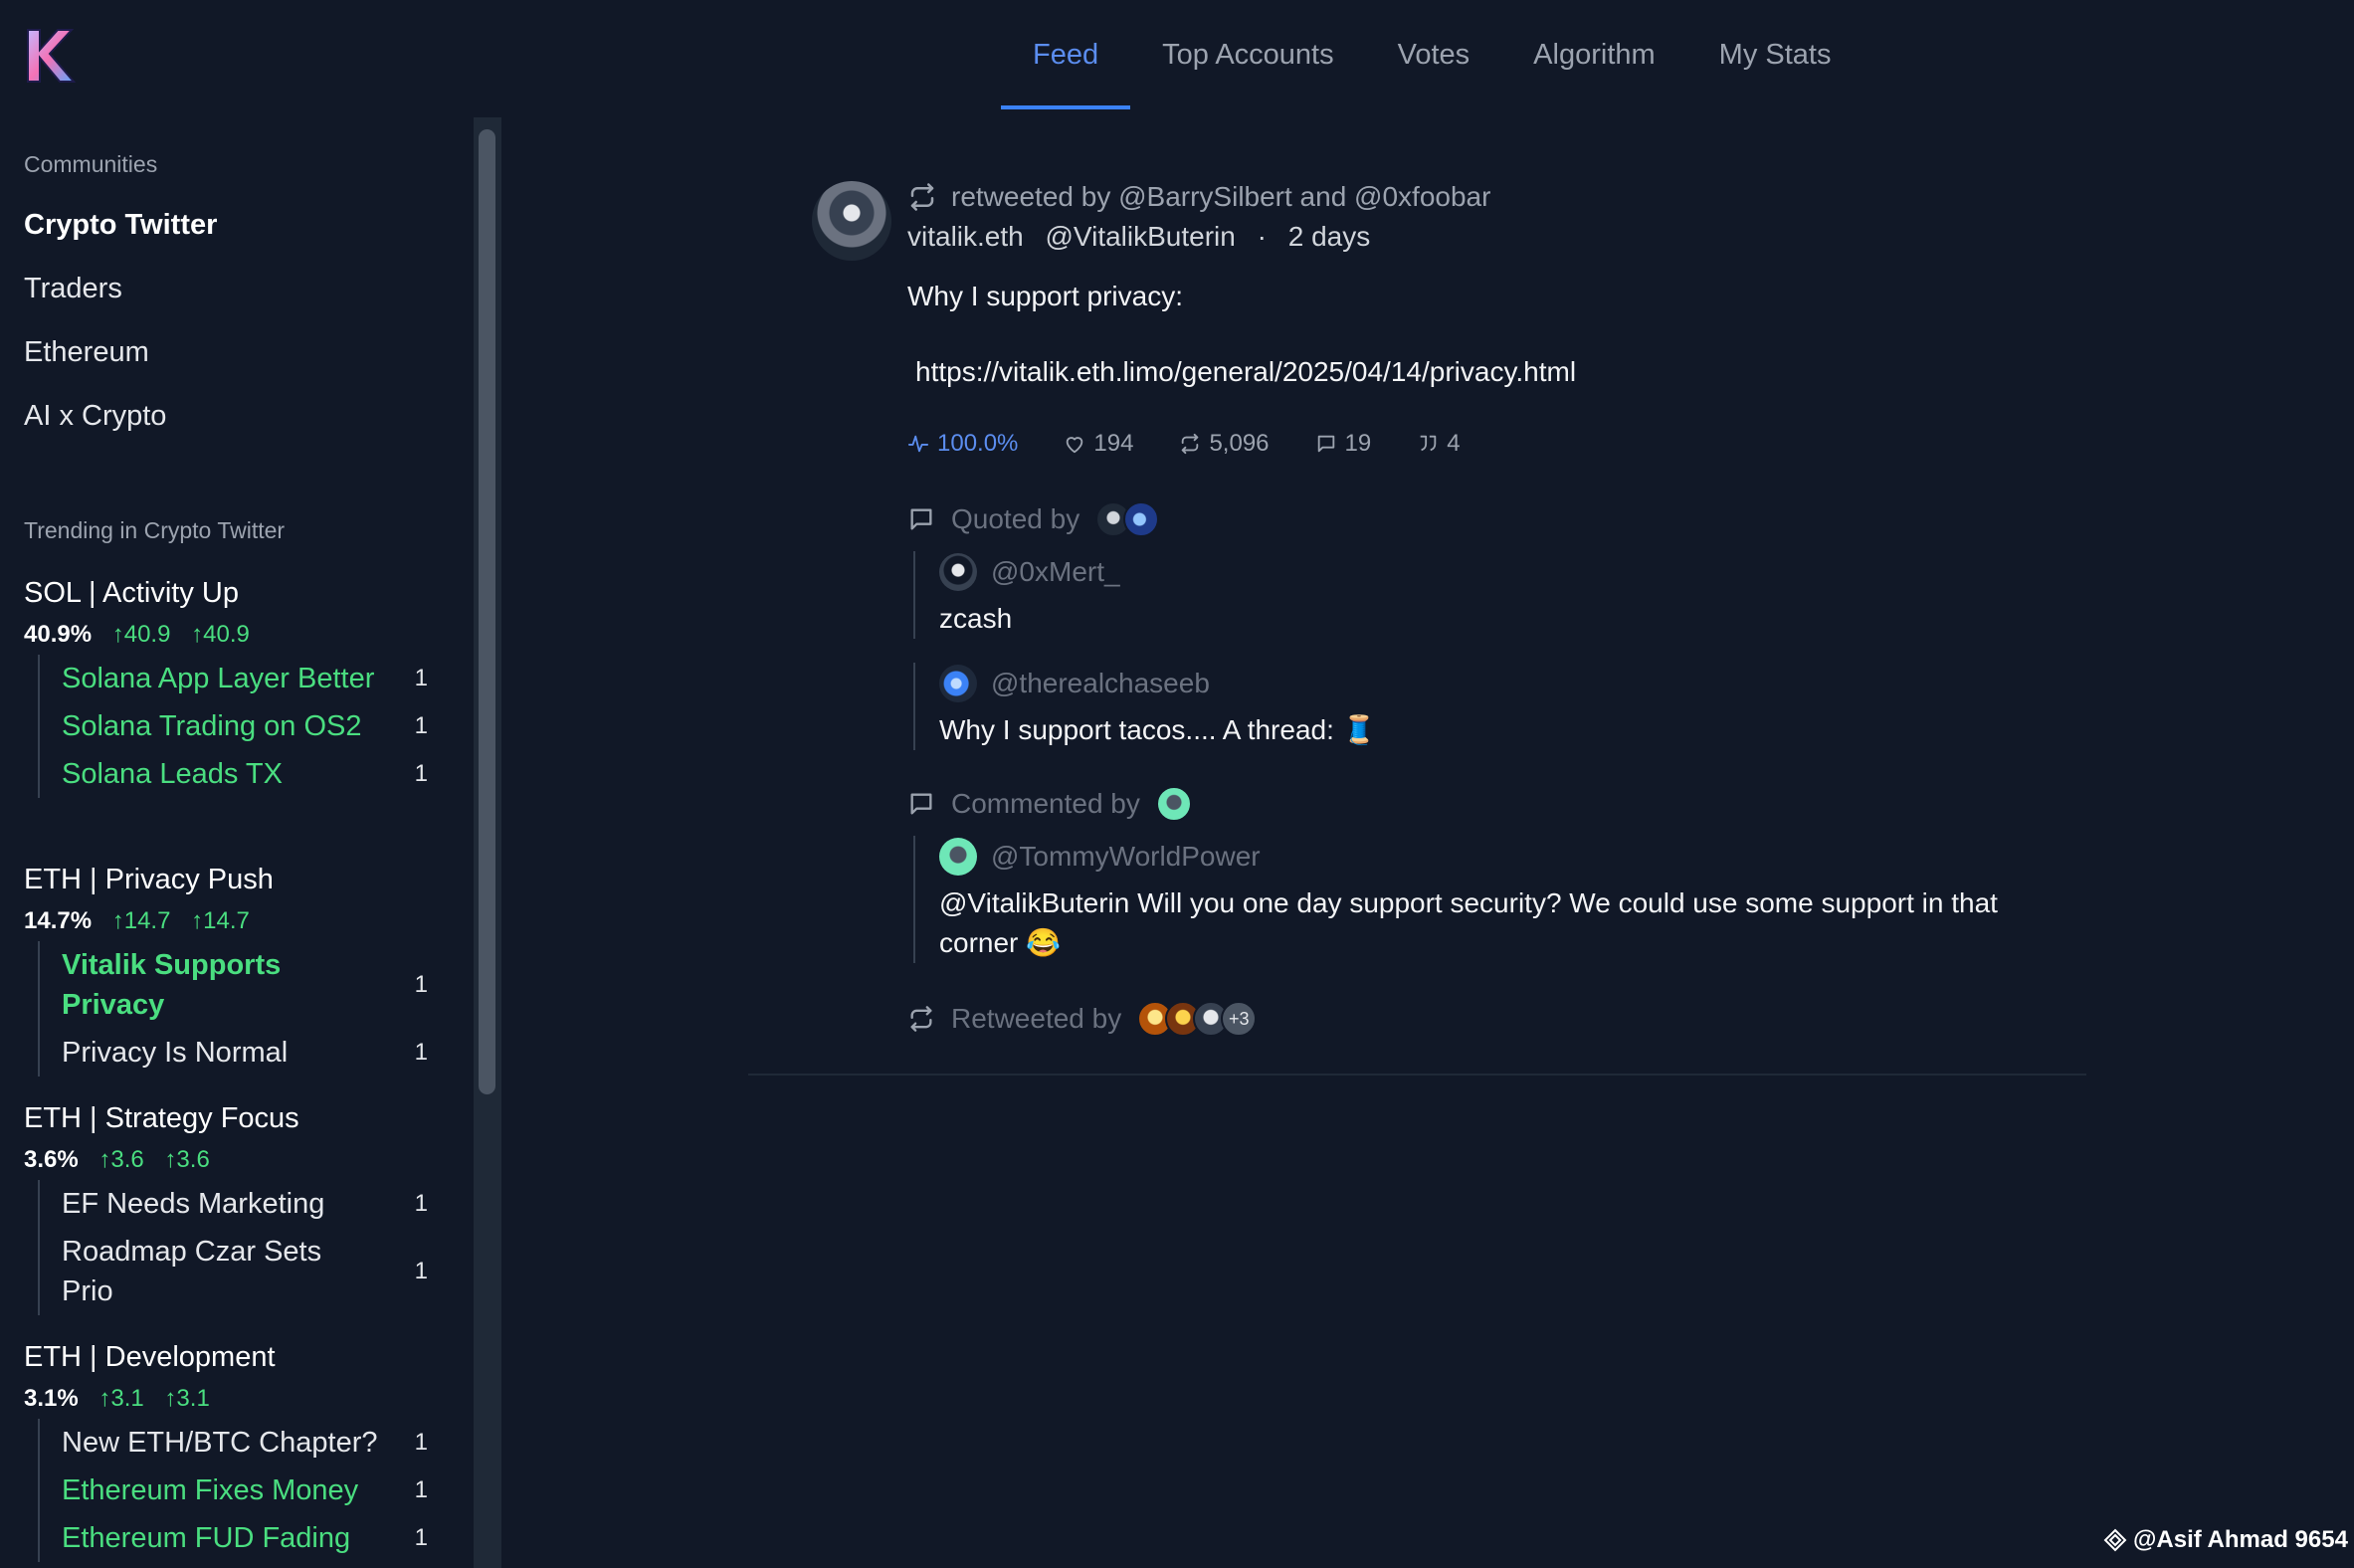 This screenshot has height=1568, width=2354. Describe the element at coordinates (1493, 595) in the screenshot. I see `quote-item: @0xMert_ zcash` at that location.